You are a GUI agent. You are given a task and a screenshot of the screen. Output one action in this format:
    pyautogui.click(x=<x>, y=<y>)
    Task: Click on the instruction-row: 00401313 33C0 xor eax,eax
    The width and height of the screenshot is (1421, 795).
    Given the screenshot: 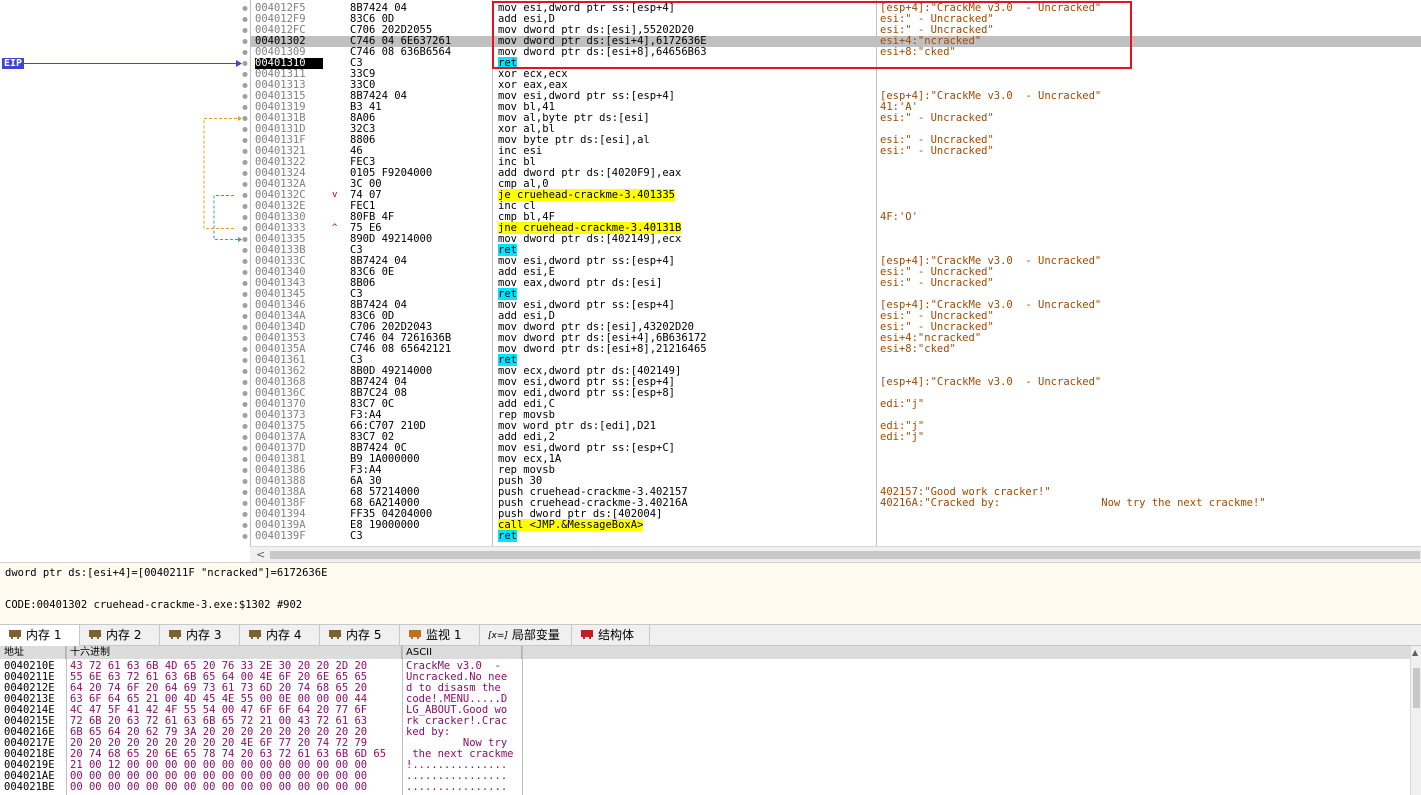 What is the action you would take?
    pyautogui.click(x=835, y=85)
    